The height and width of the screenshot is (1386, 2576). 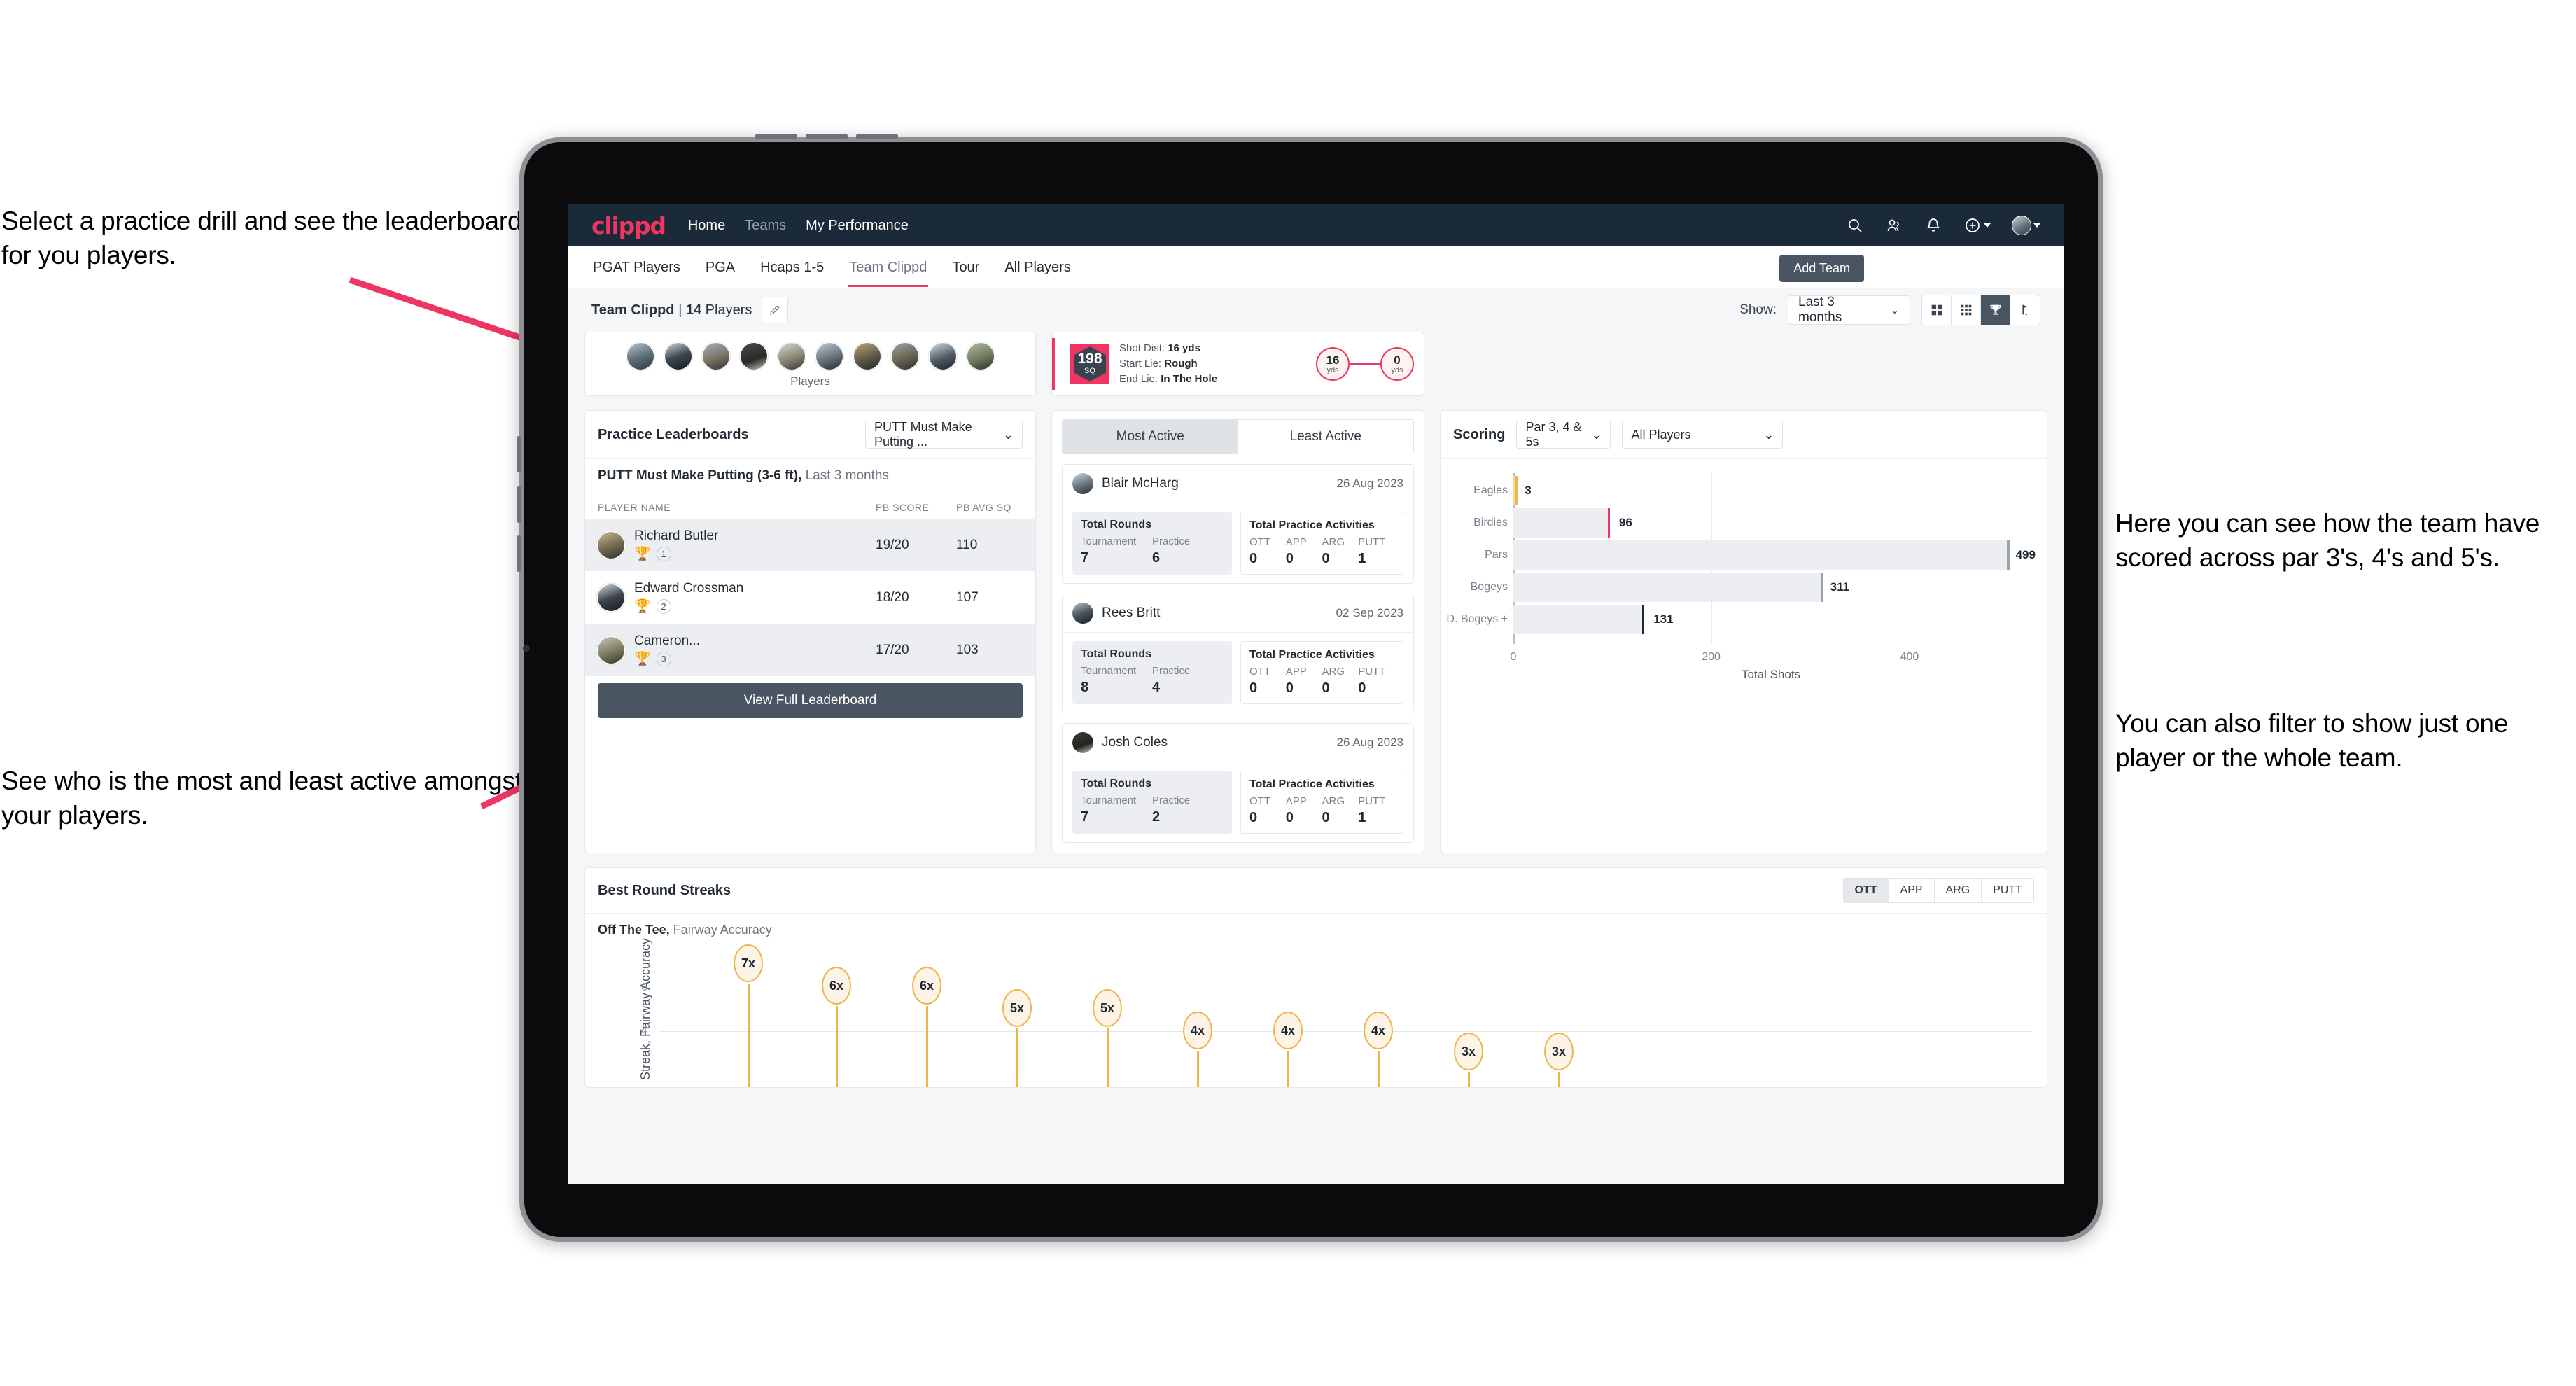 I want to click on add-team-button: Add Team, so click(x=1821, y=268).